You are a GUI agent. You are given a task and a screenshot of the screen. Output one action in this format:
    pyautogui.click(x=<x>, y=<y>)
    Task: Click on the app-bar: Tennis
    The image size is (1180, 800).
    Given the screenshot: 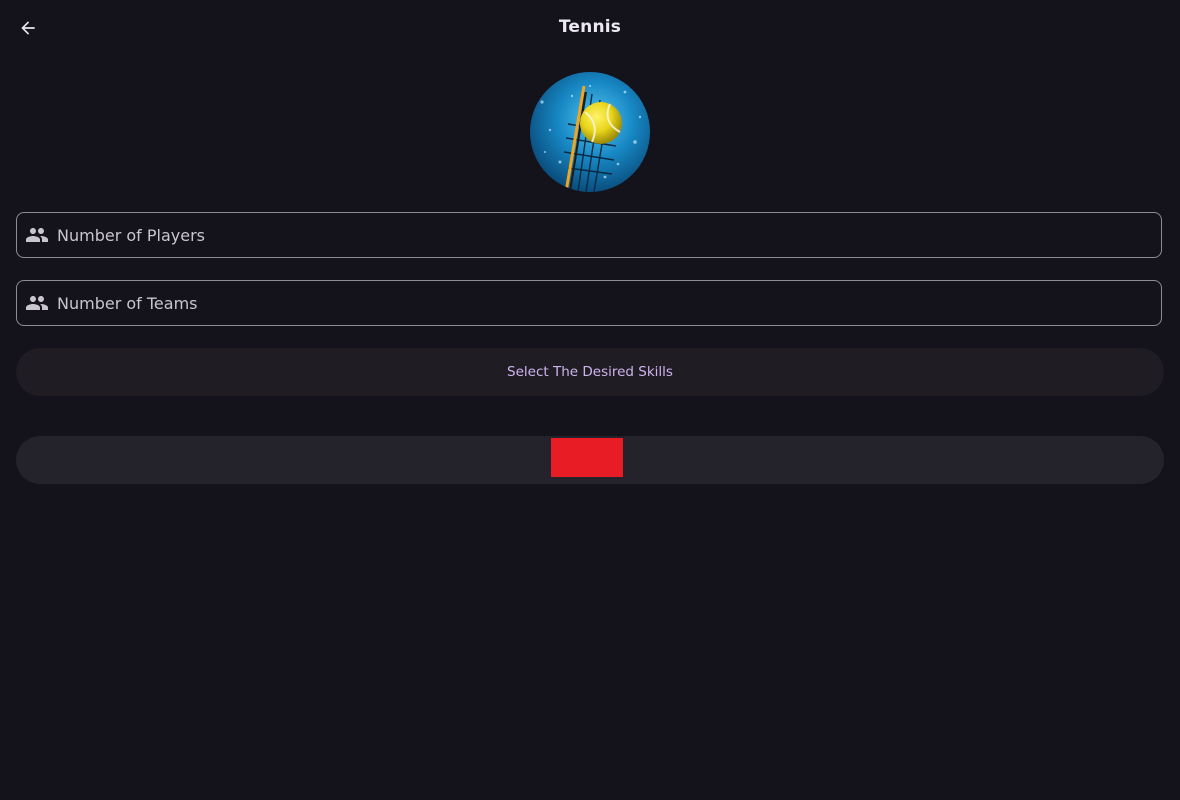 What is the action you would take?
    pyautogui.click(x=590, y=28)
    